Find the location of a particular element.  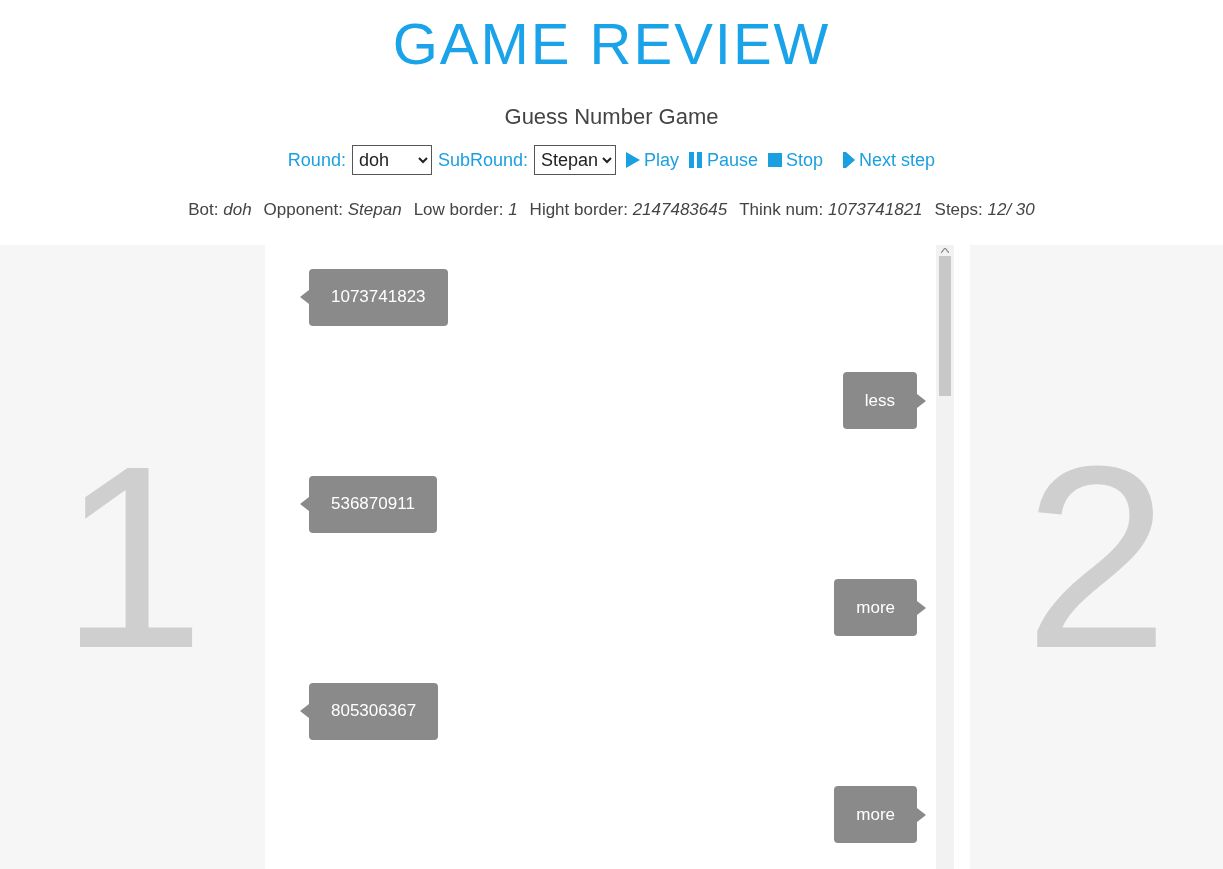

stop-button: Stop is located at coordinates (796, 160).